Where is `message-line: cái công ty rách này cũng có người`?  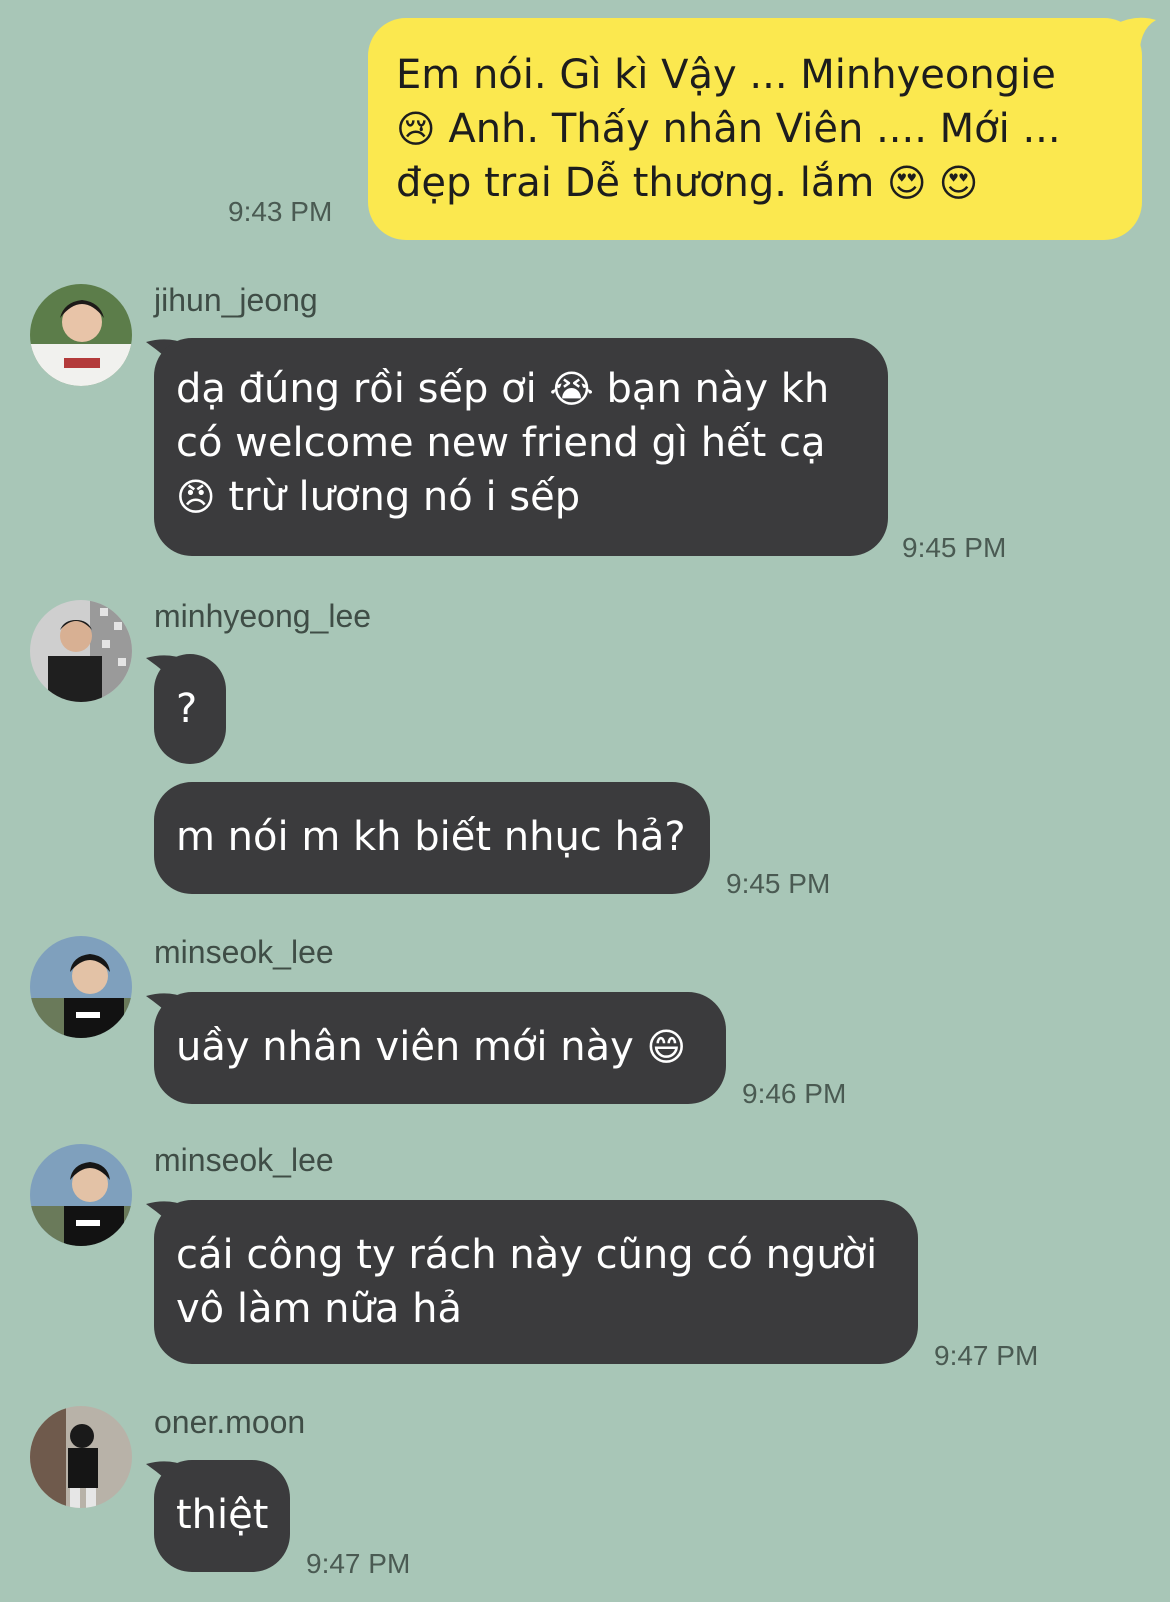 message-line: cái công ty rách này cũng có người is located at coordinates (527, 1255).